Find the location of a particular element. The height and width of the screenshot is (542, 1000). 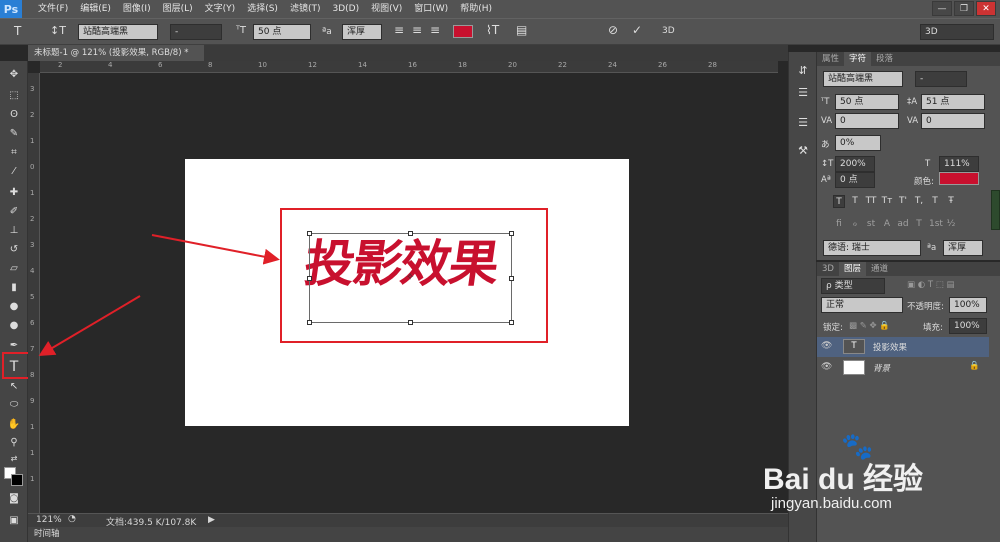

tab-channels: 通道 is located at coordinates (879, 269).